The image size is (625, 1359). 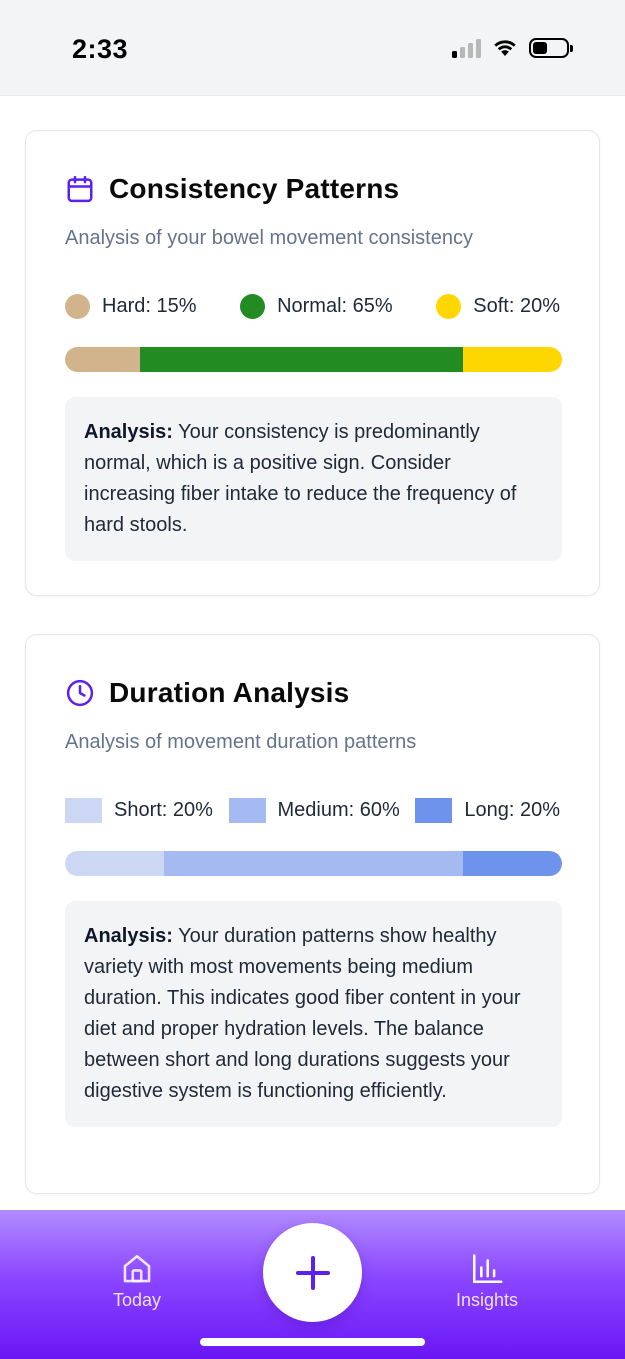 I want to click on status-icons, so click(x=512, y=48).